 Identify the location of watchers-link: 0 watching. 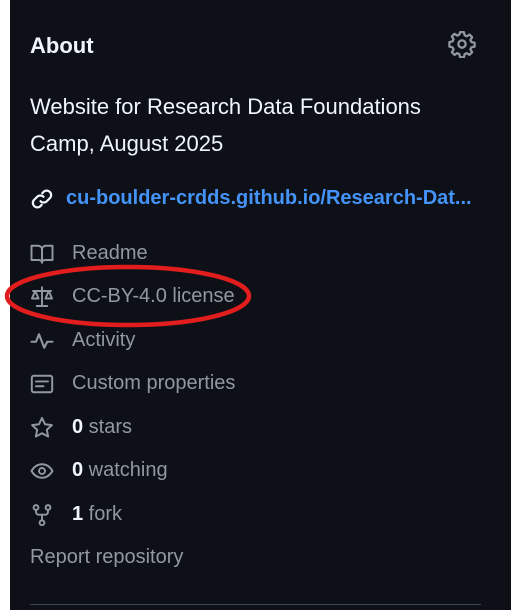
(250, 471).